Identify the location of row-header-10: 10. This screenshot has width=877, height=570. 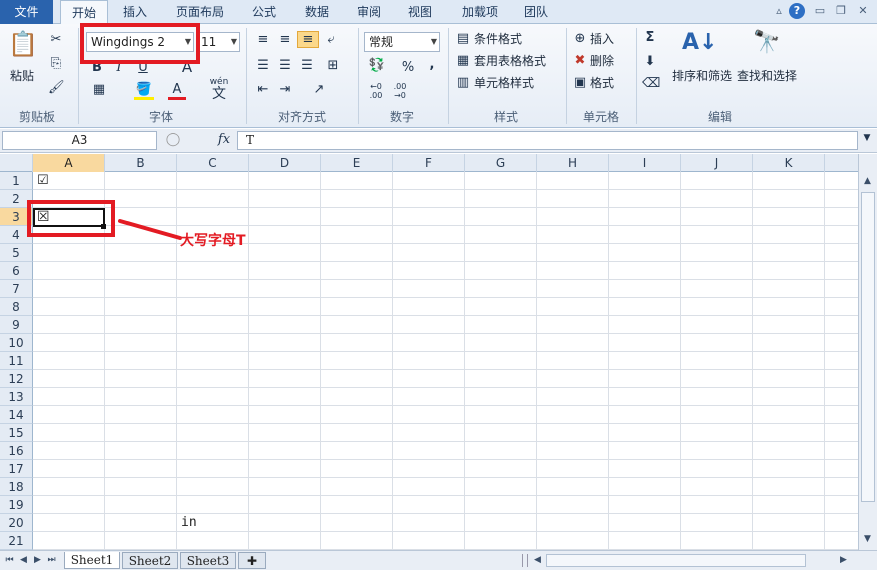
(16, 343).